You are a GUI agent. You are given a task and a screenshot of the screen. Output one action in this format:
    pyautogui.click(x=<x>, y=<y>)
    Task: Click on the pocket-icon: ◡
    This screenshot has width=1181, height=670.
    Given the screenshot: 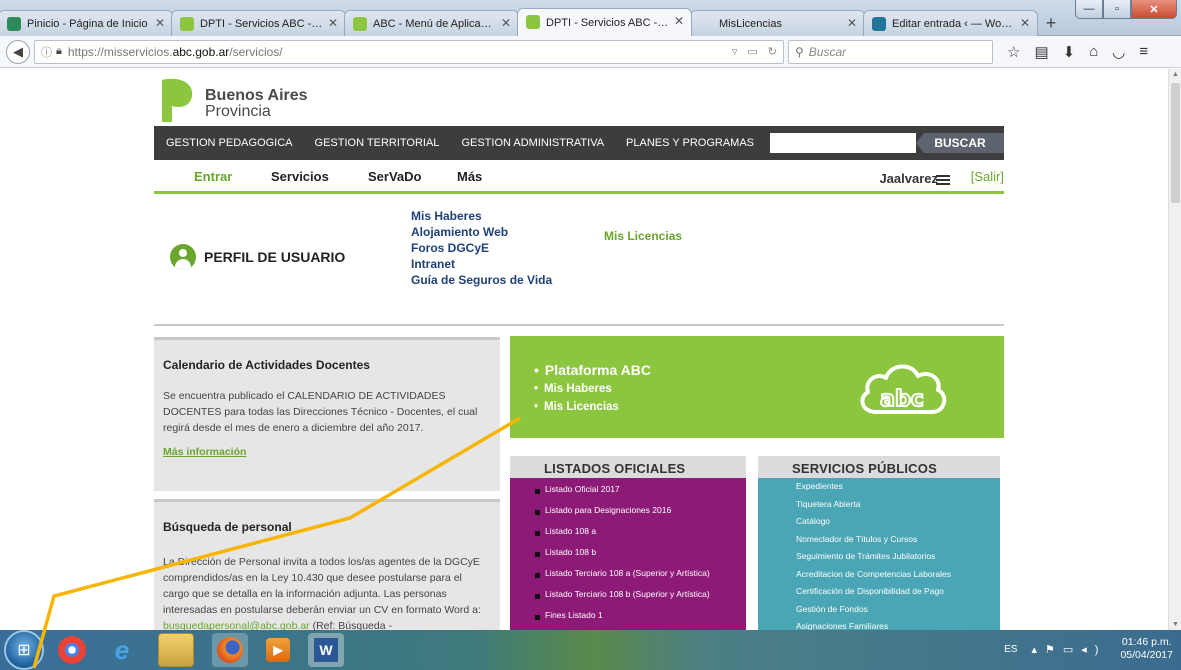 What is the action you would take?
    pyautogui.click(x=1118, y=52)
    